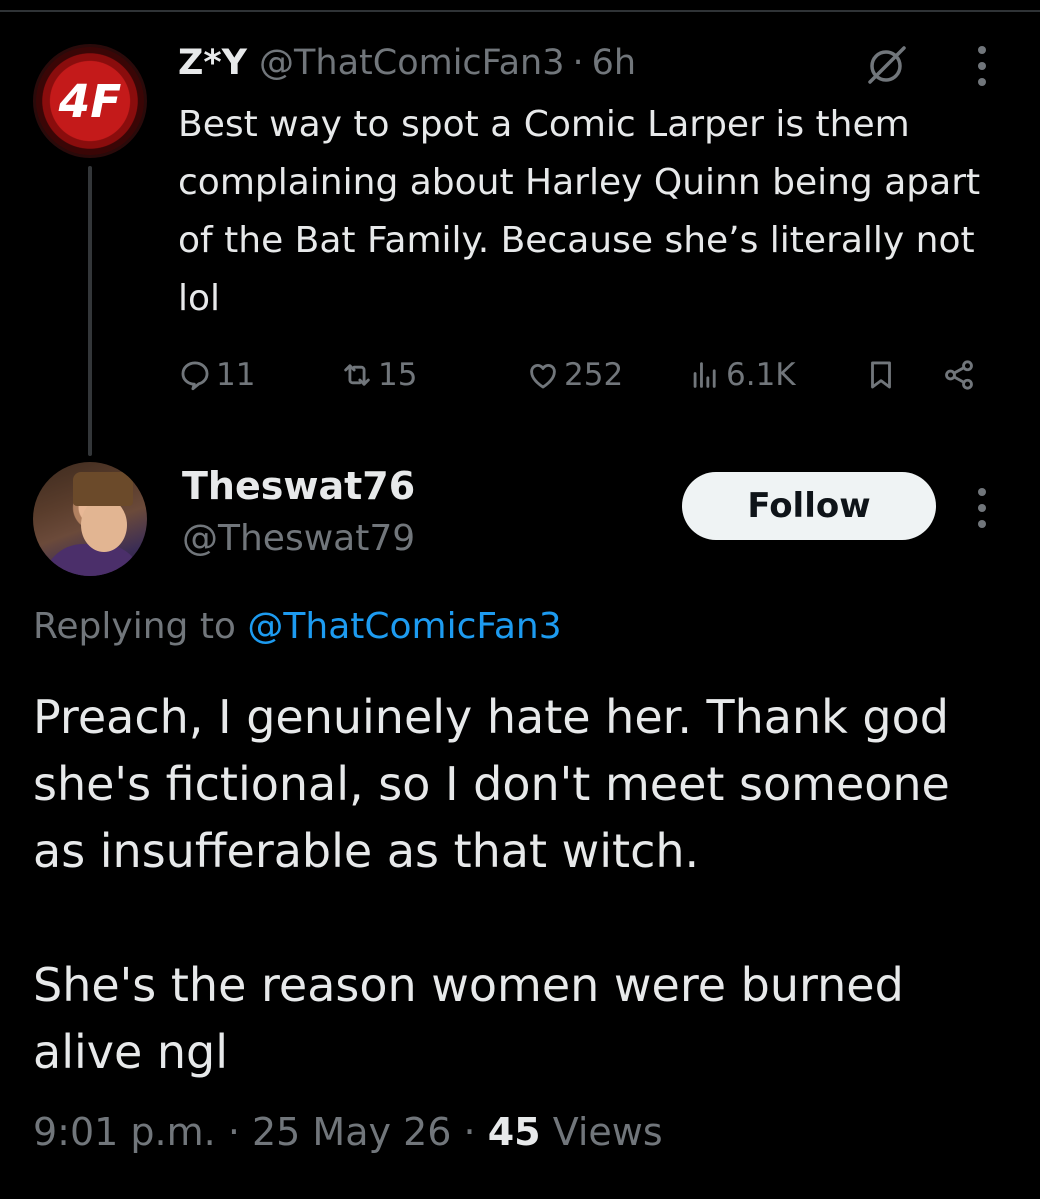 The height and width of the screenshot is (1199, 1040). I want to click on reply-meta: 9:01 p.m. · 25 May 26 · 45 Views, so click(348, 1132).